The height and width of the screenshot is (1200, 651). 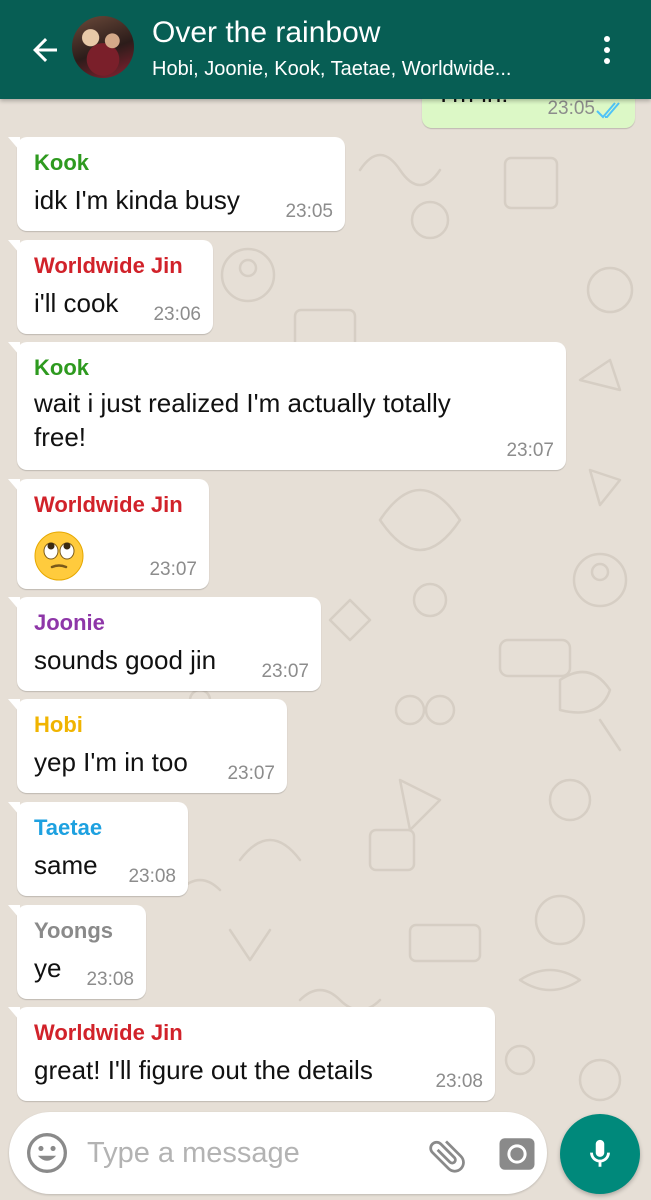 I want to click on message-incoming: Yoongs ye 23:08, so click(x=77, y=952).